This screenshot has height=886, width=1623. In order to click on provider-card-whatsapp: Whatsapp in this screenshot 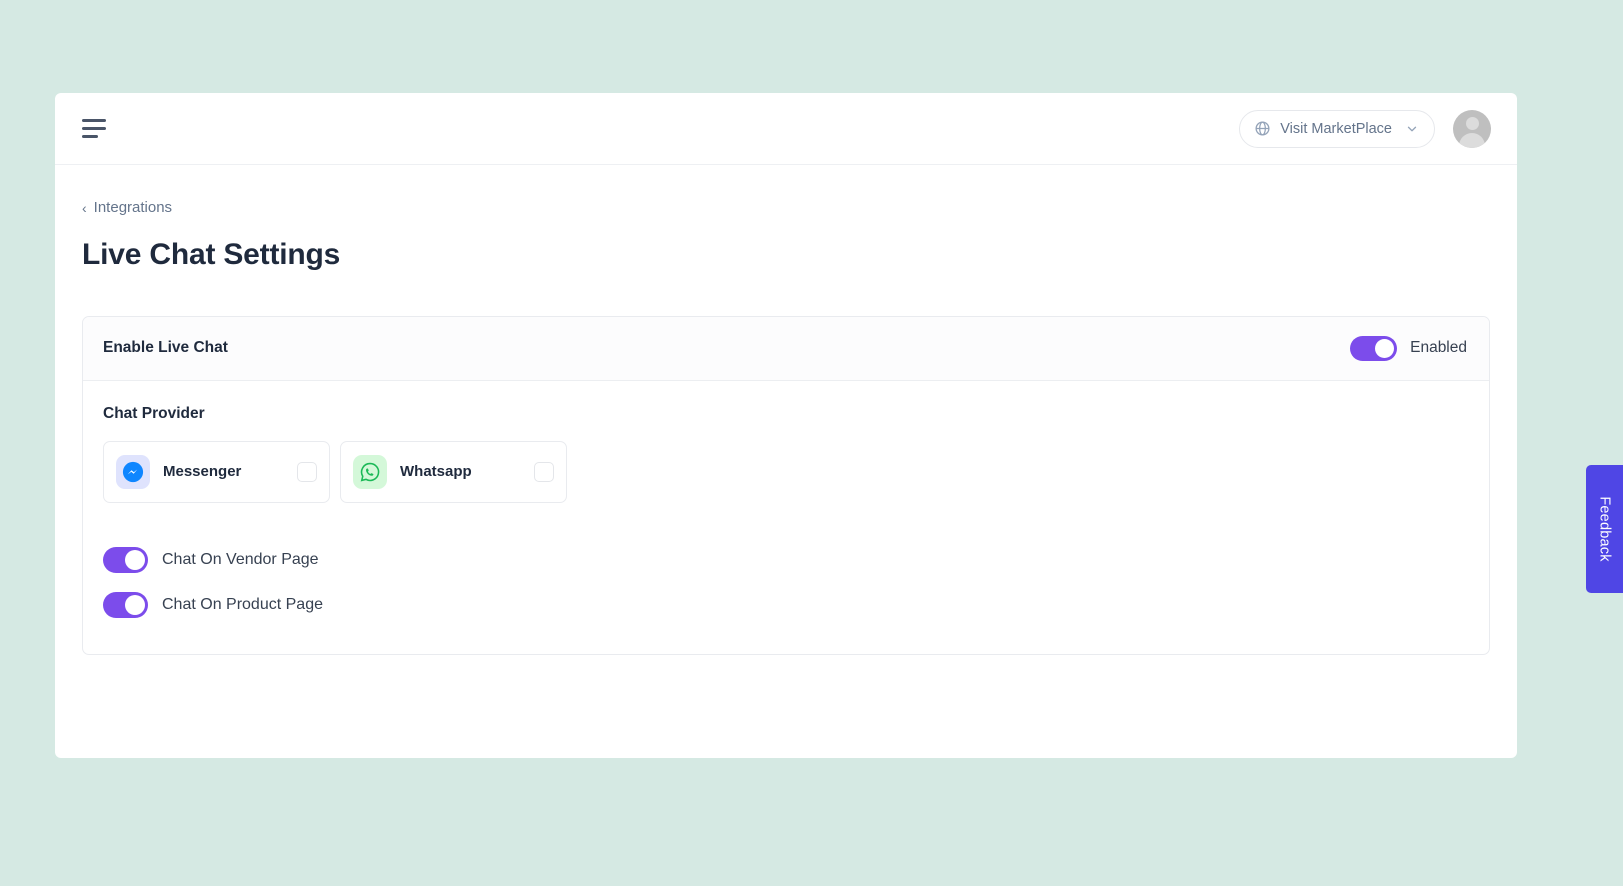, I will do `click(453, 471)`.